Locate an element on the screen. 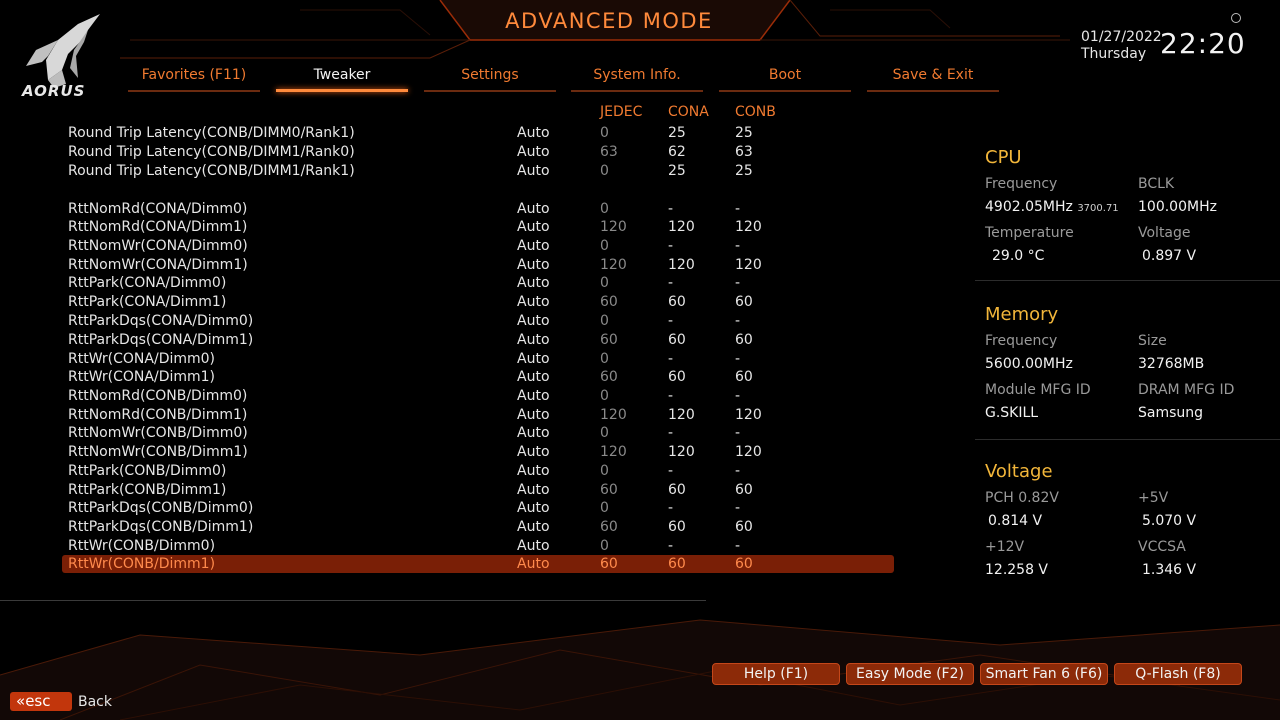  setting-name: RttWr(CONB/Dimm0) is located at coordinates (142, 546).